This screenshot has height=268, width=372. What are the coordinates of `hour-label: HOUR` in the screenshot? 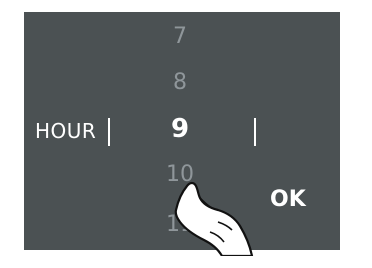 It's located at (66, 131).